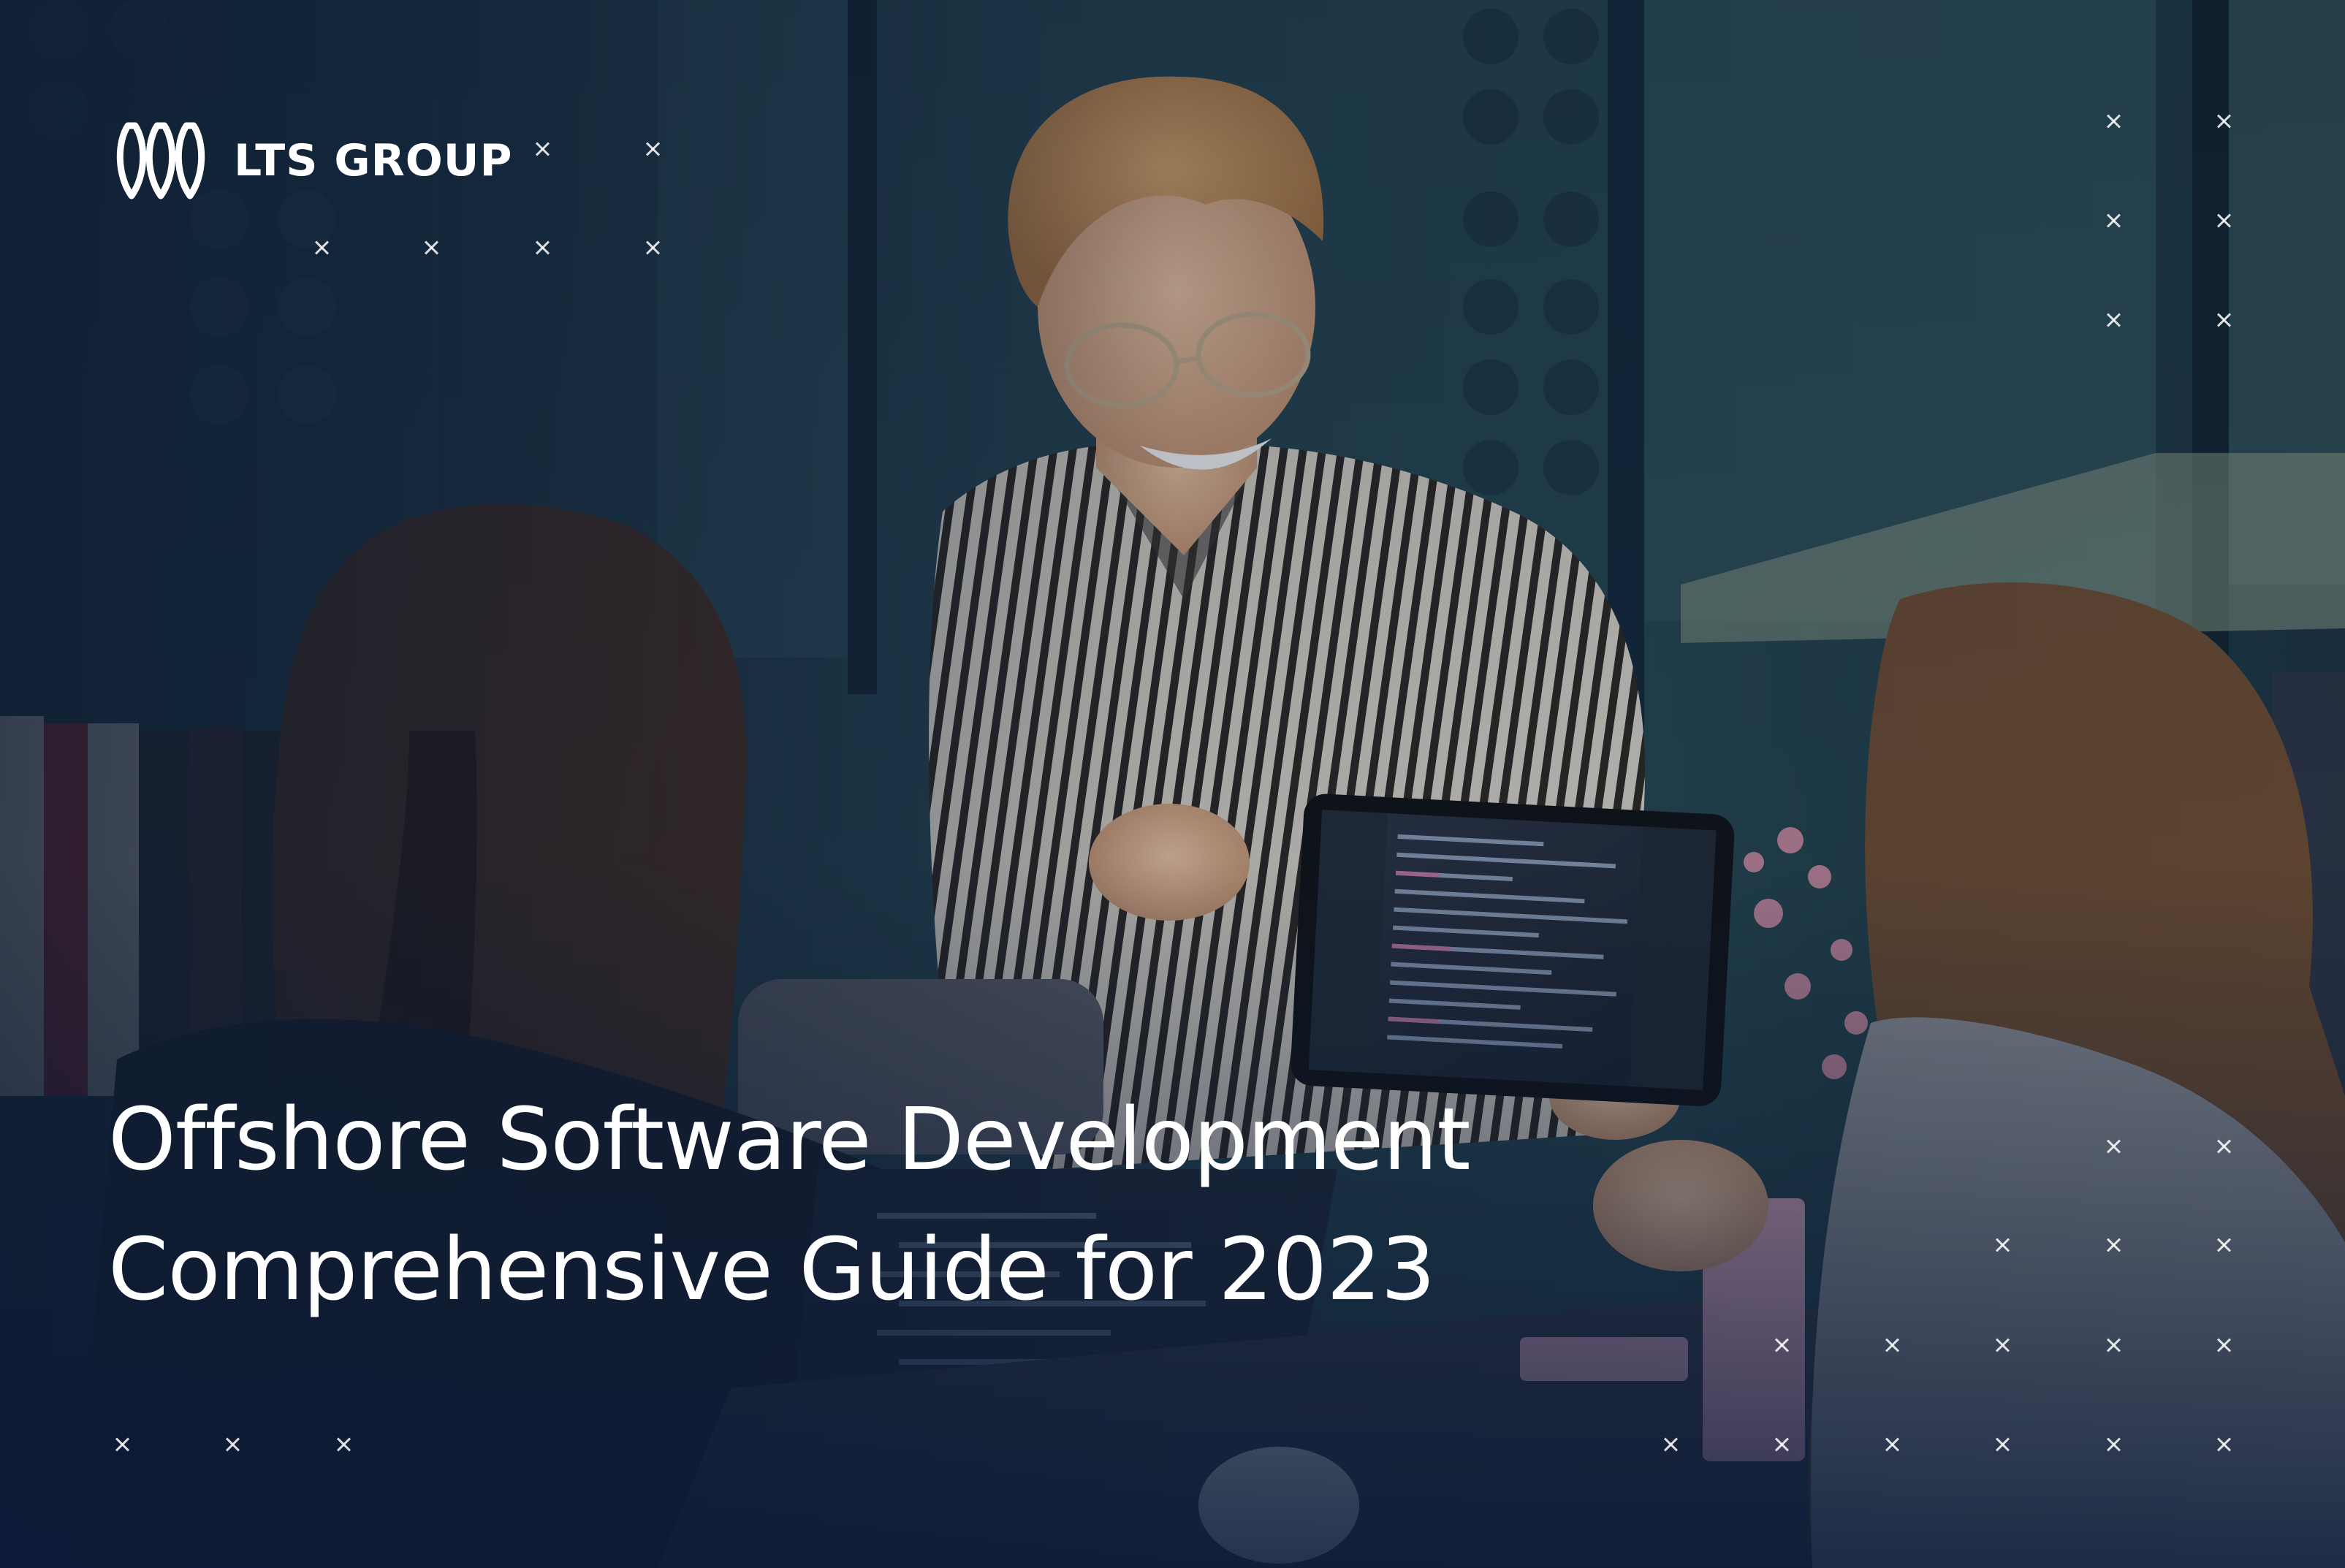 The image size is (2345, 1568). What do you see at coordinates (374, 160) in the screenshot?
I see `brand-name: LTS GROUP` at bounding box center [374, 160].